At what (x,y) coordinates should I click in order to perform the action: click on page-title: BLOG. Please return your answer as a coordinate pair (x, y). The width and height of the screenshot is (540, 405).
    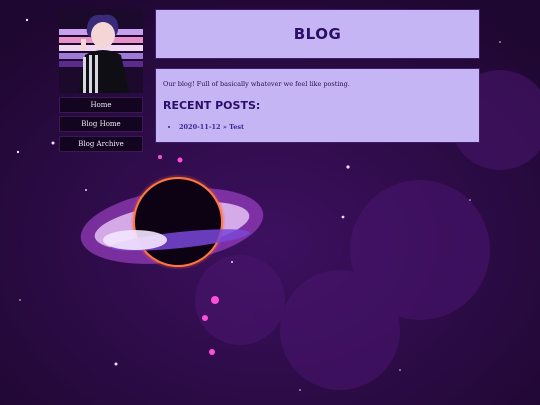
    Looking at the image, I should click on (317, 34).